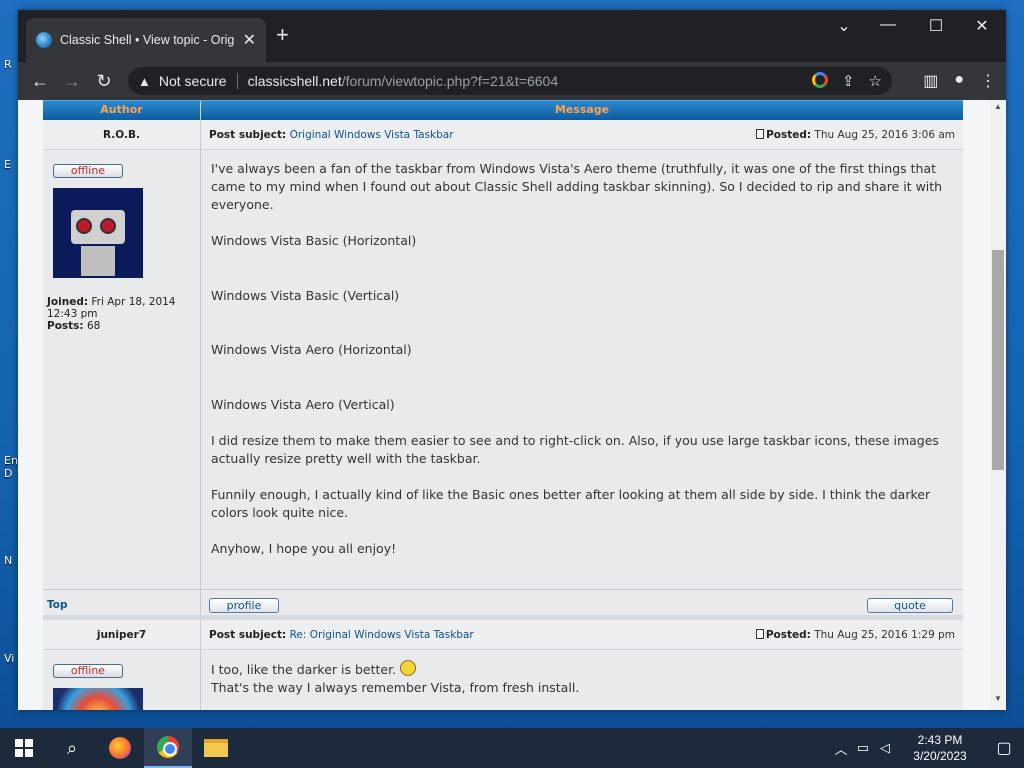 The height and width of the screenshot is (768, 1024). I want to click on author-profile: offline, so click(122, 680).